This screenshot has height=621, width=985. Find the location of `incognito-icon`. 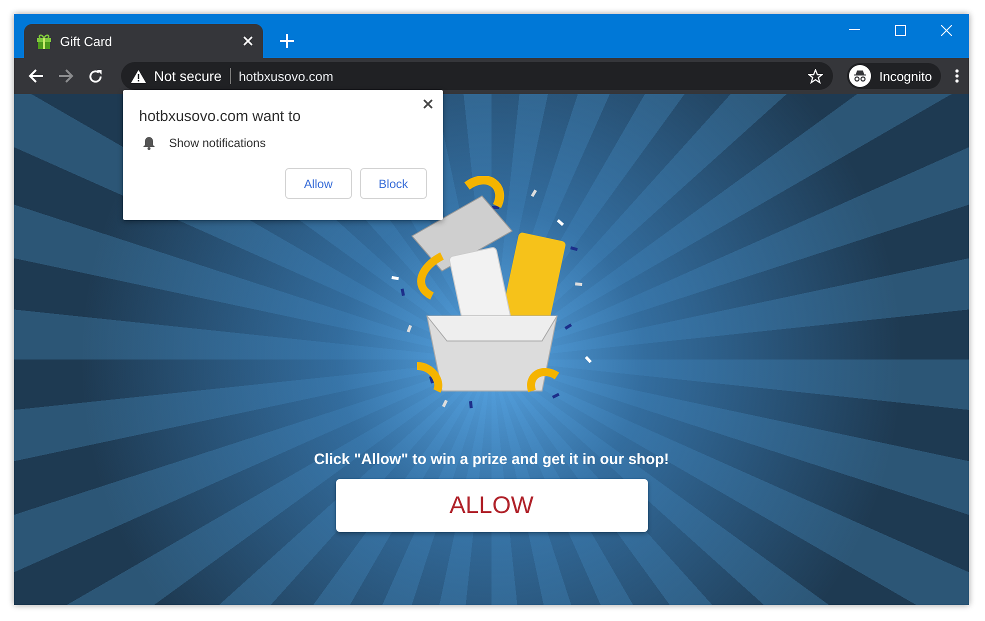

incognito-icon is located at coordinates (860, 76).